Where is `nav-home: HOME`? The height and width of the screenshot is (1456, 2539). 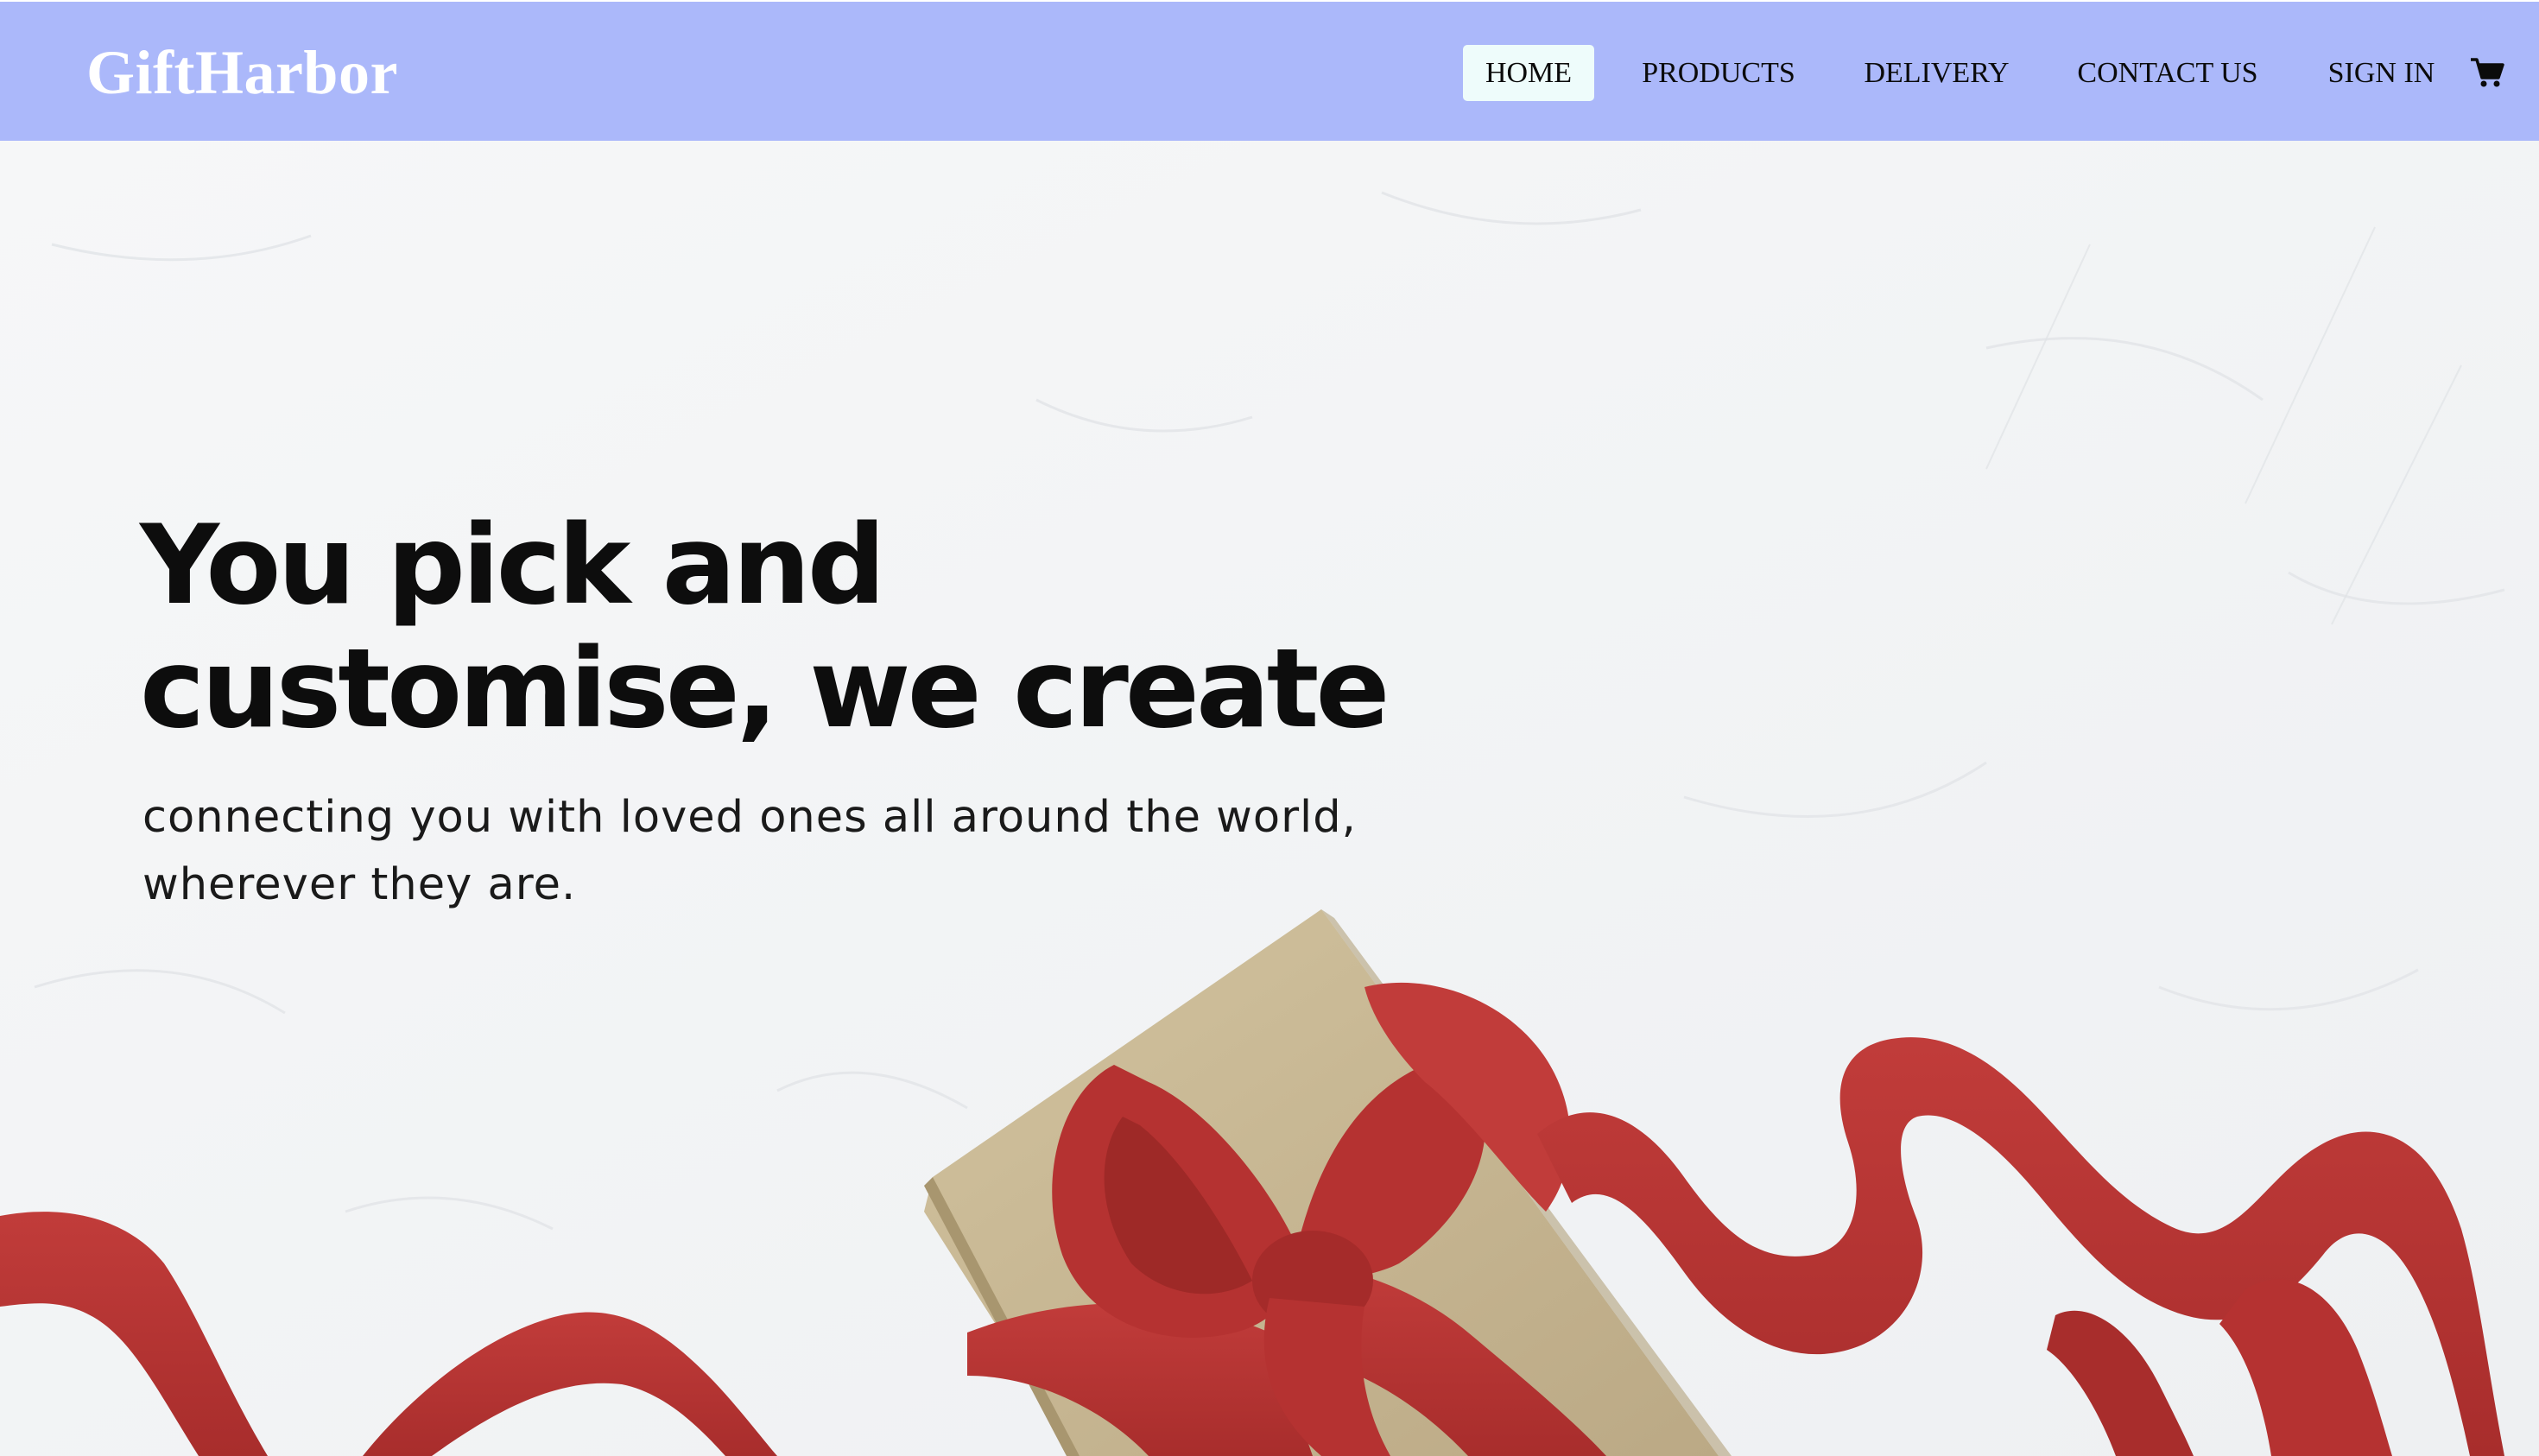 nav-home: HOME is located at coordinates (1528, 73).